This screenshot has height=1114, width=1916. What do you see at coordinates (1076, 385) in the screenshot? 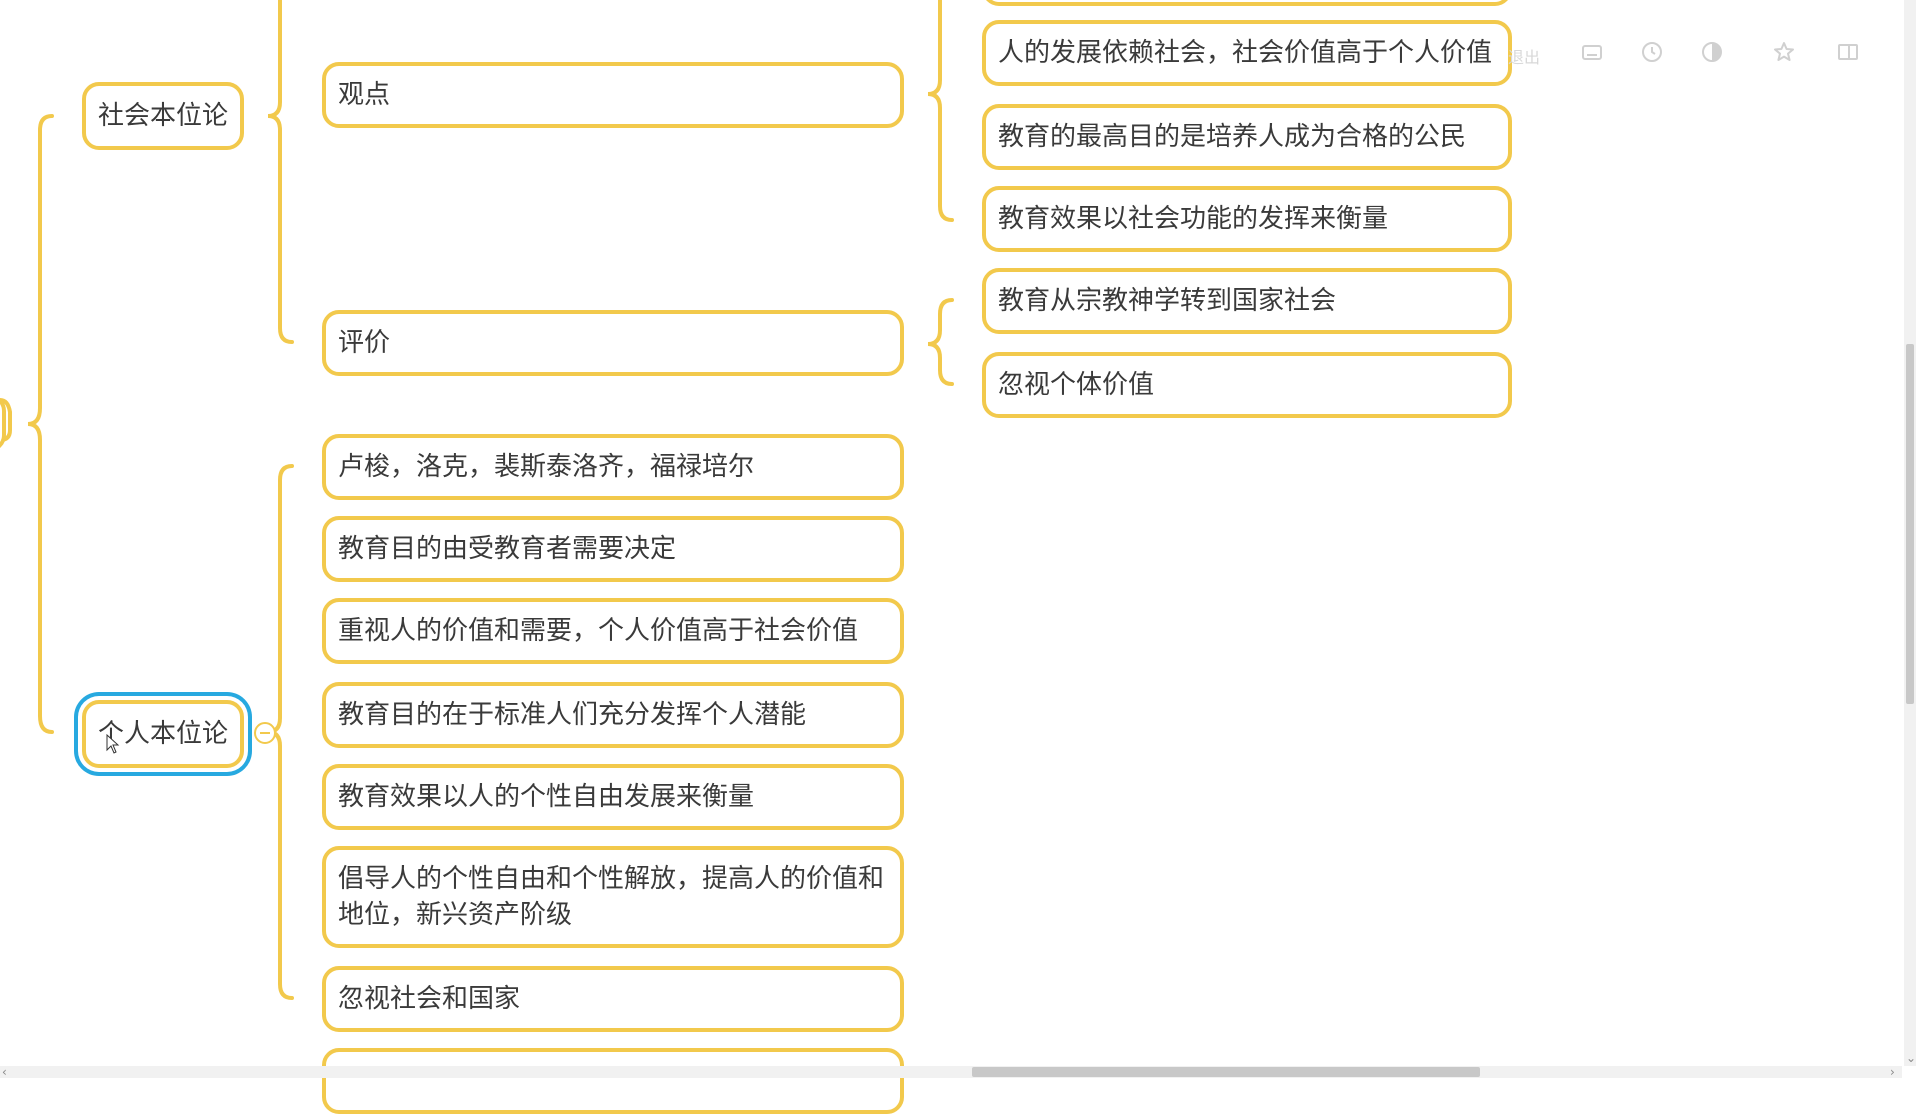
I see `node-label: 忽视个体价值` at bounding box center [1076, 385].